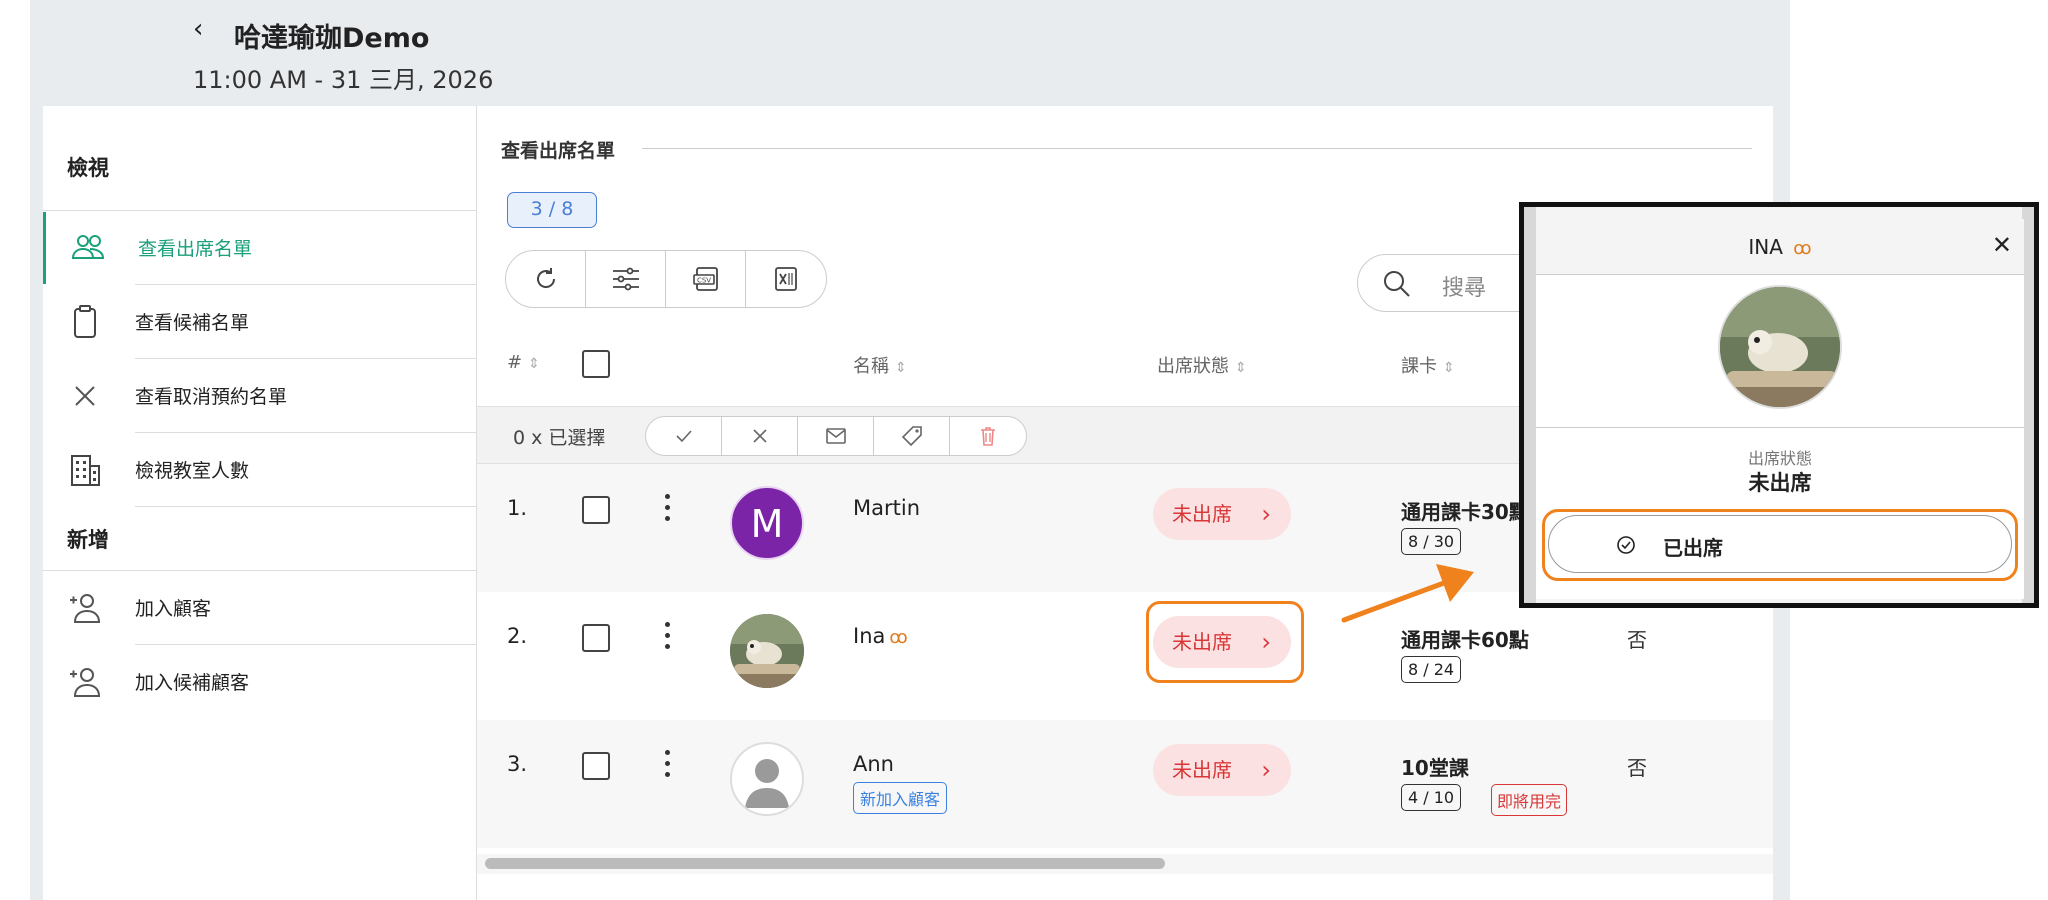  I want to click on refresh-button, so click(546, 279).